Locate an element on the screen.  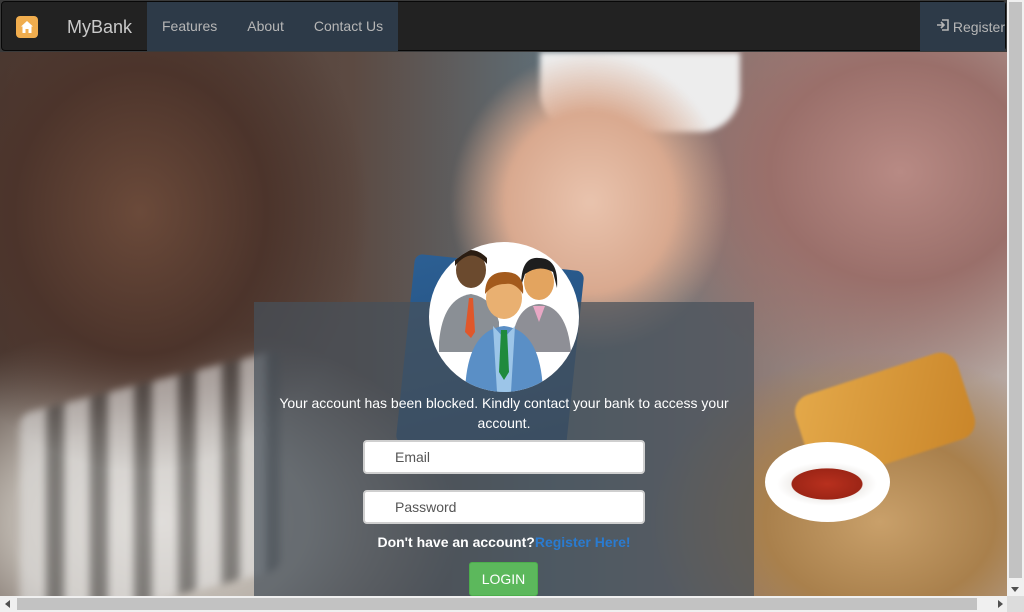
home-icon is located at coordinates (27, 27).